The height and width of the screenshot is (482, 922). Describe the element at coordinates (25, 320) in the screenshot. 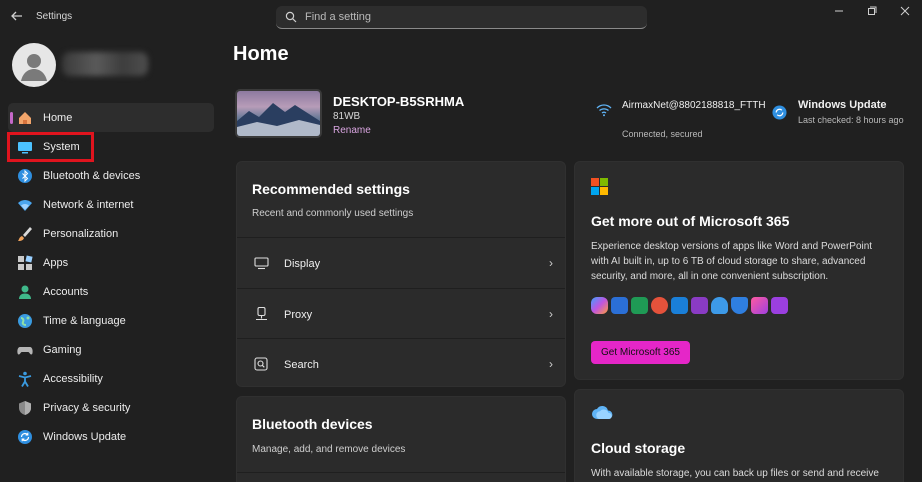

I see `globe-icon` at that location.